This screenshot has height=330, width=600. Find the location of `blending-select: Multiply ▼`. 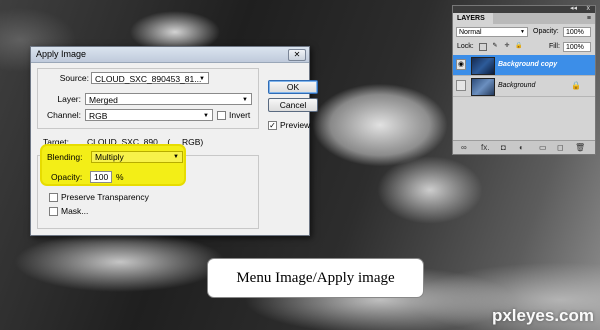

blending-select: Multiply ▼ is located at coordinates (137, 157).